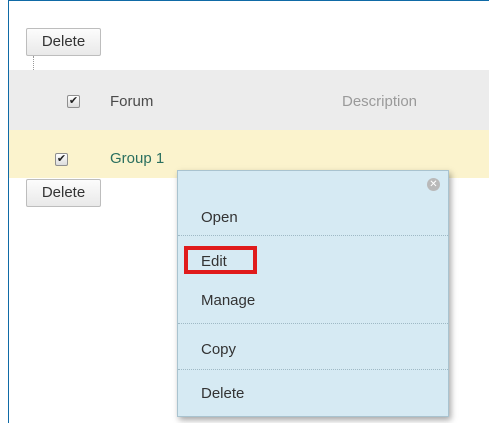  Describe the element at coordinates (61, 159) in the screenshot. I see `row-checkbox: ✔` at that location.